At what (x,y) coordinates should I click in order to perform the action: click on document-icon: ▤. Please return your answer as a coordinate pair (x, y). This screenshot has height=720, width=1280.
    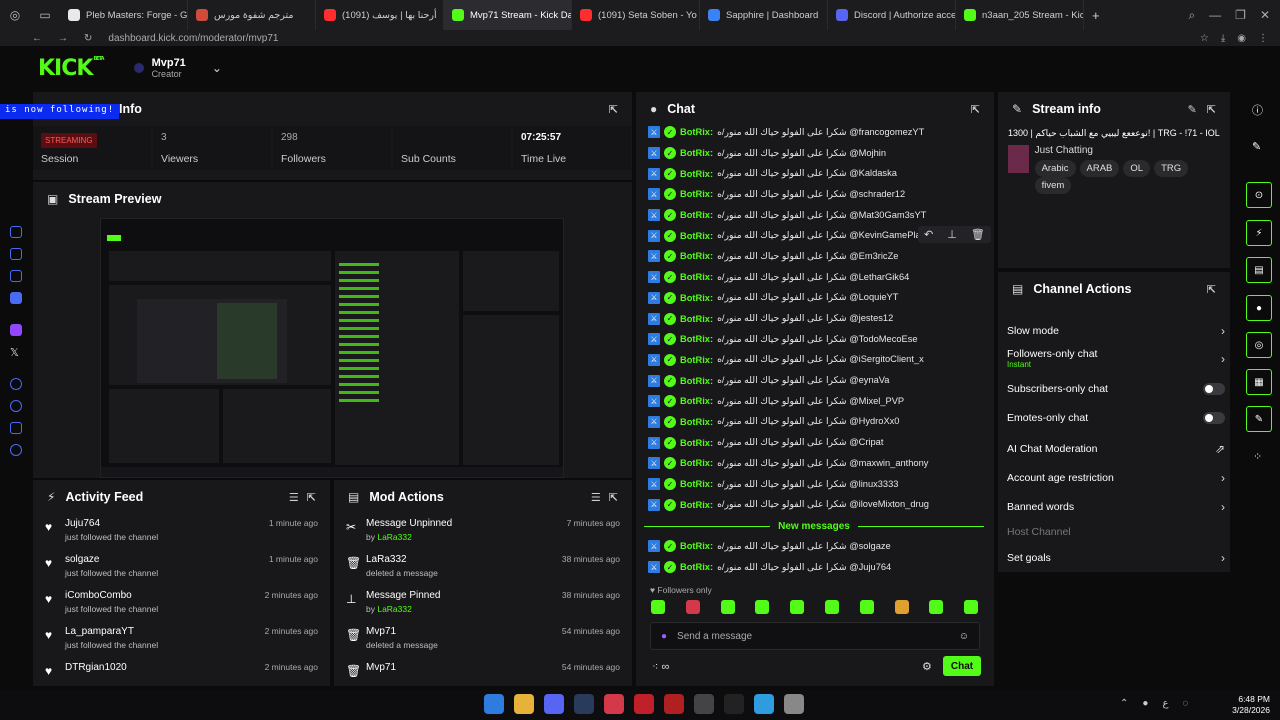
    Looking at the image, I should click on (1259, 270).